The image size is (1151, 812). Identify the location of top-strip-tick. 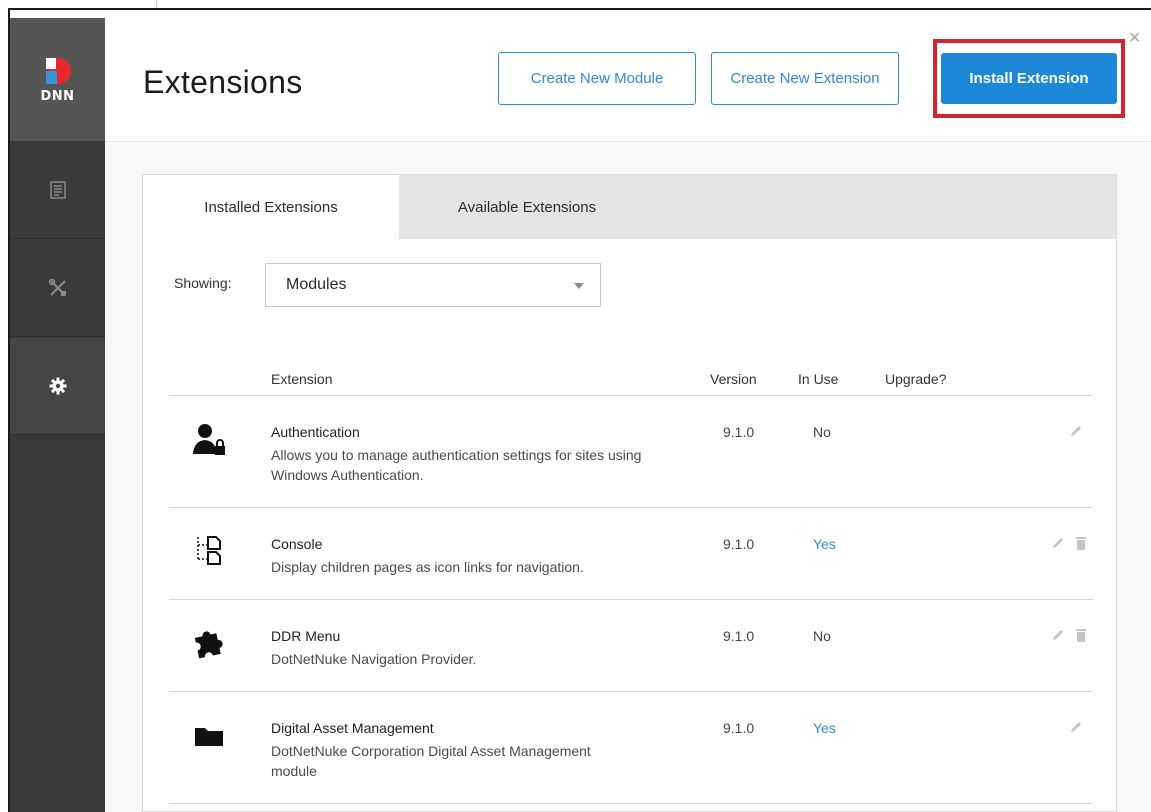
(156, 4).